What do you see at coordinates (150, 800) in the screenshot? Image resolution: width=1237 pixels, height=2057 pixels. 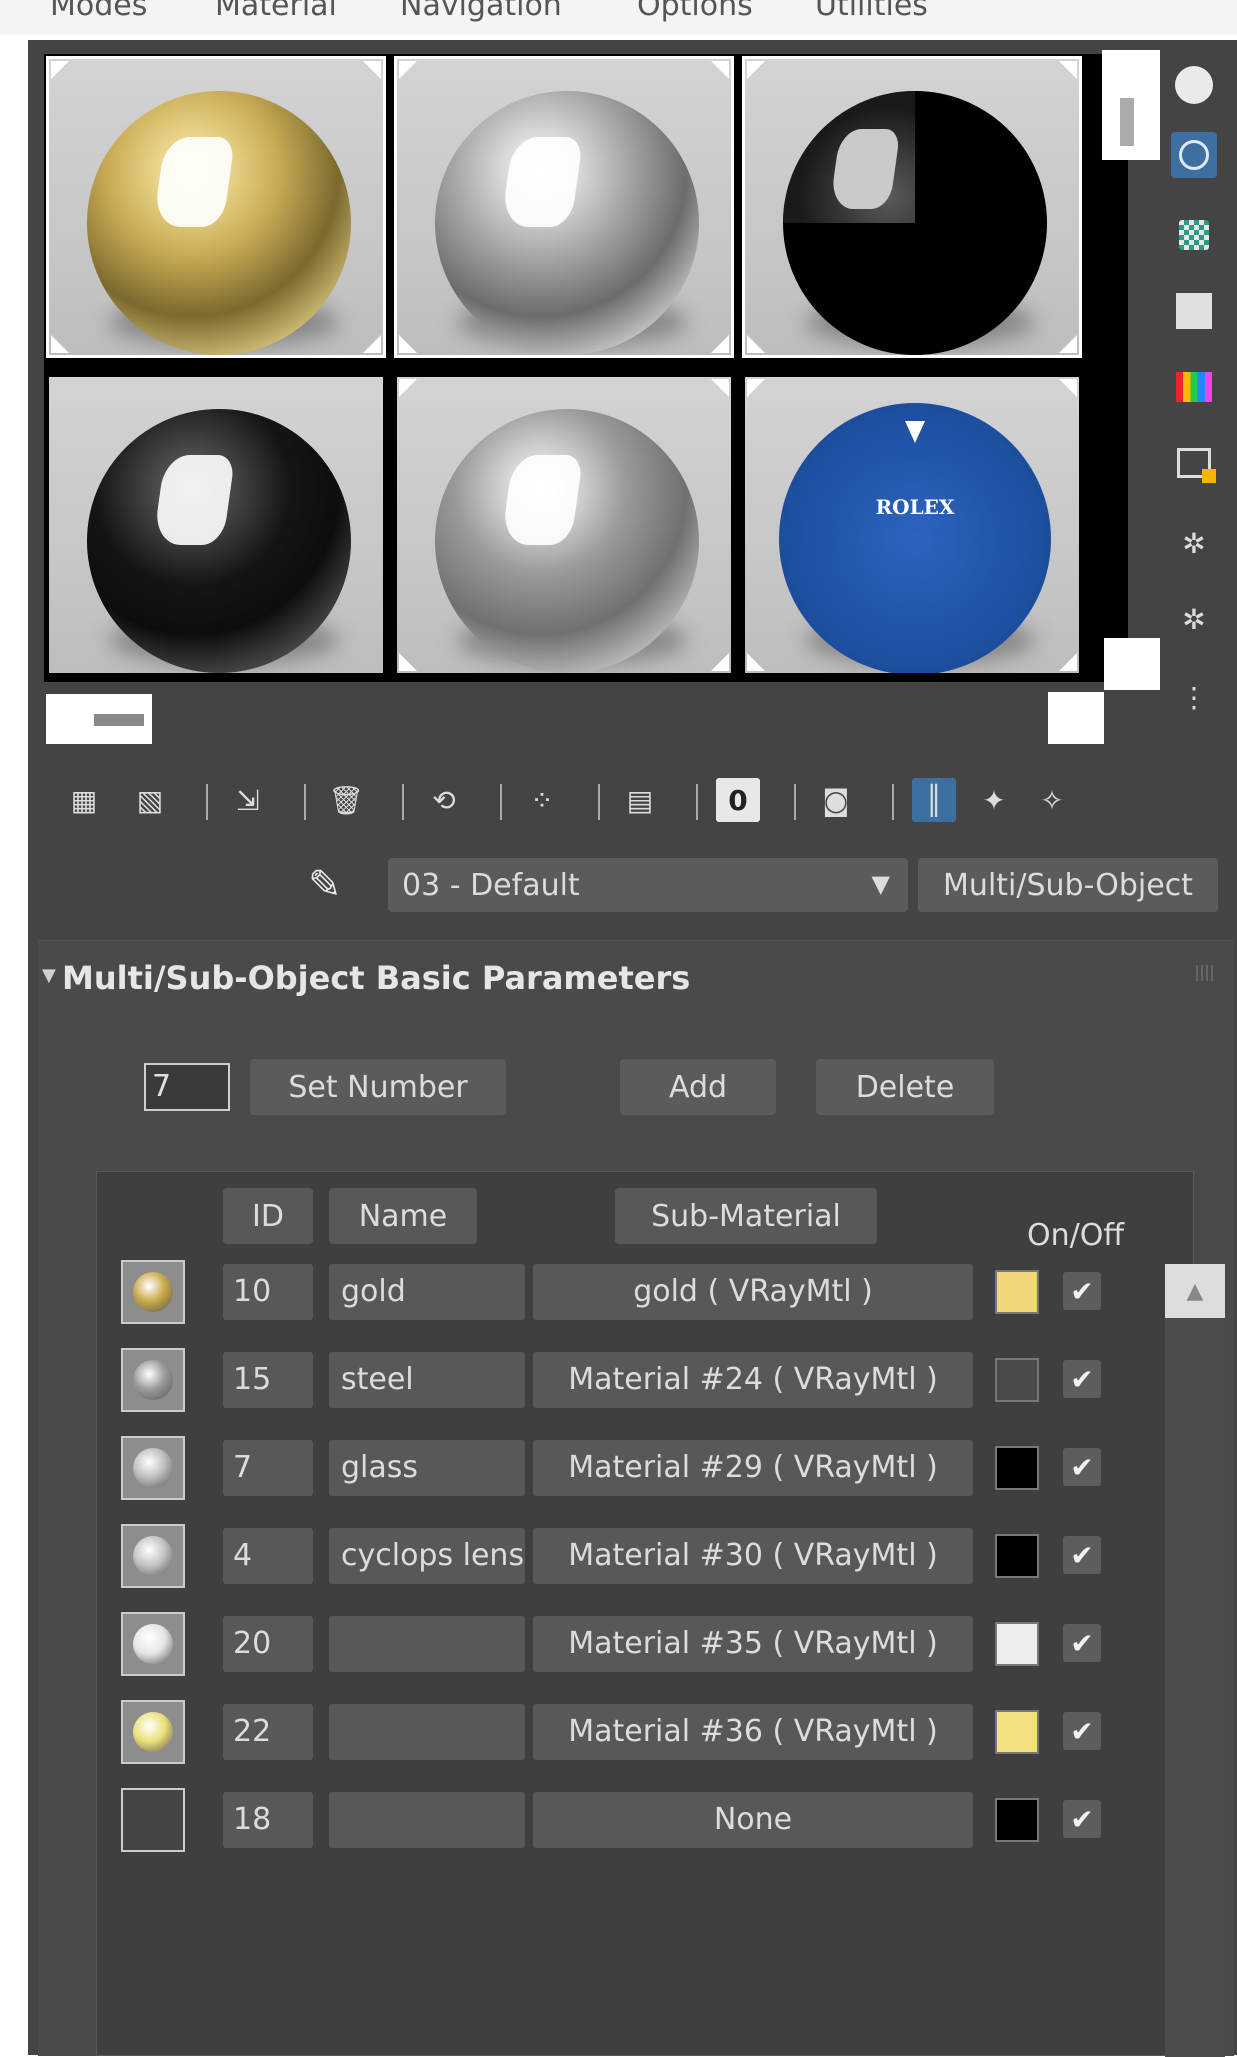 I see `put-material-to-scene-icon: ▧` at bounding box center [150, 800].